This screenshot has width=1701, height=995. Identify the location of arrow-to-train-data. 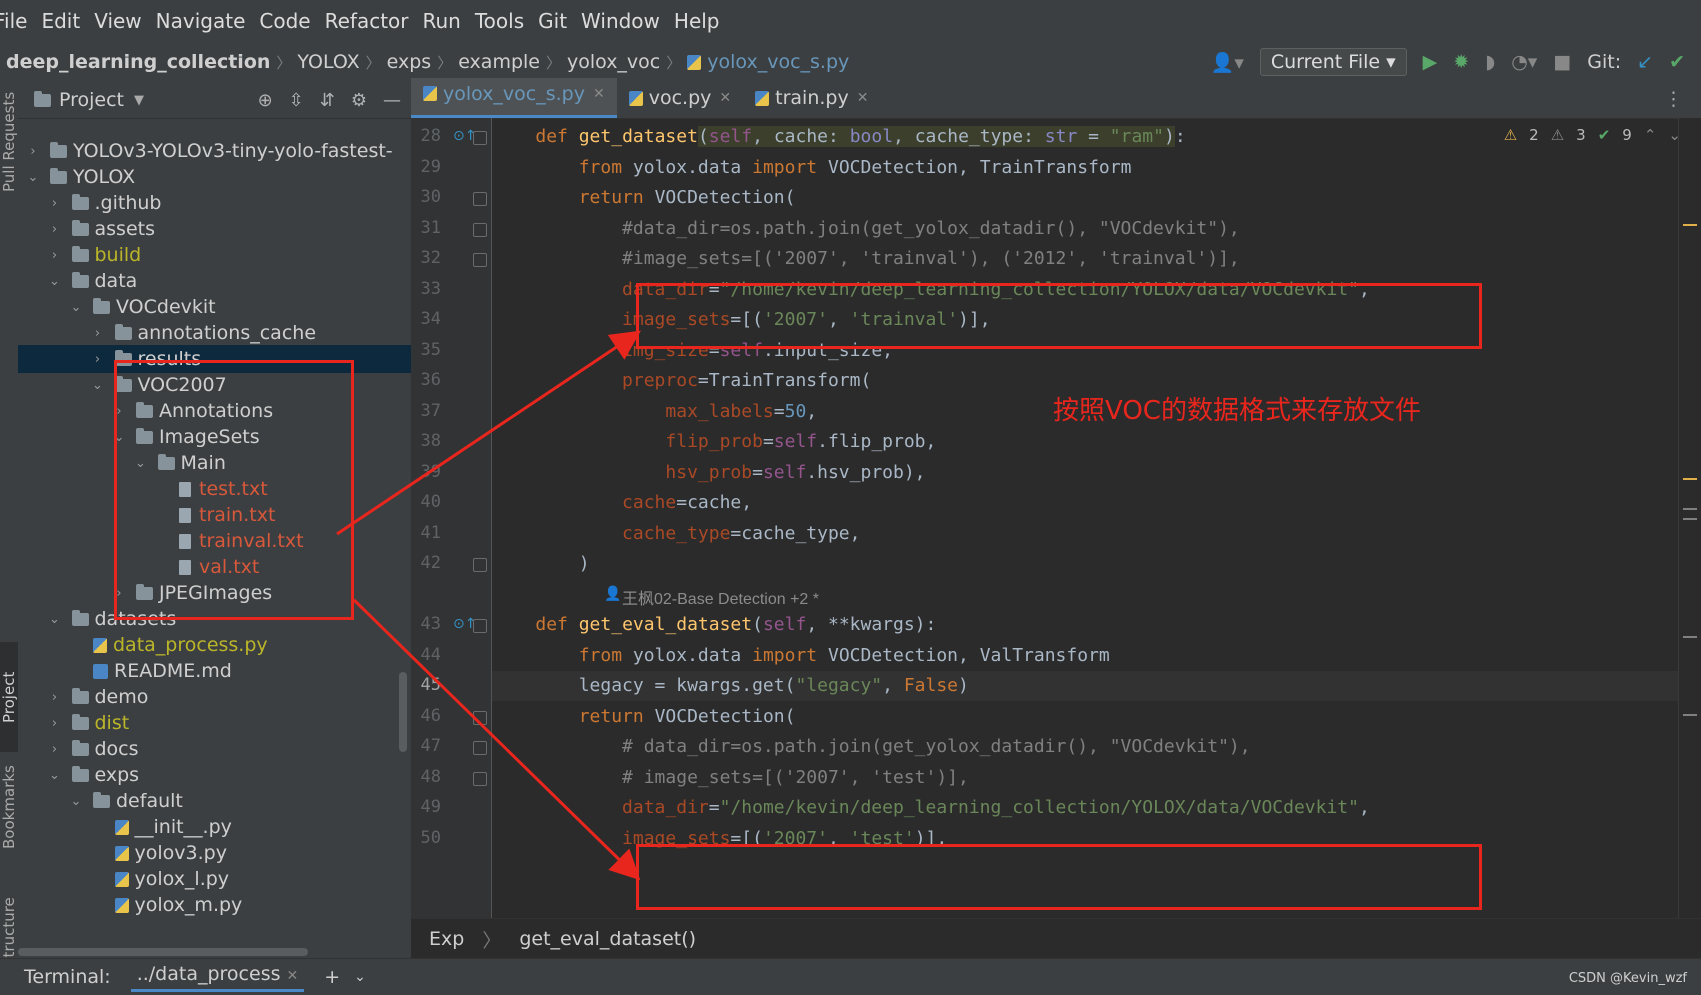
(488, 433).